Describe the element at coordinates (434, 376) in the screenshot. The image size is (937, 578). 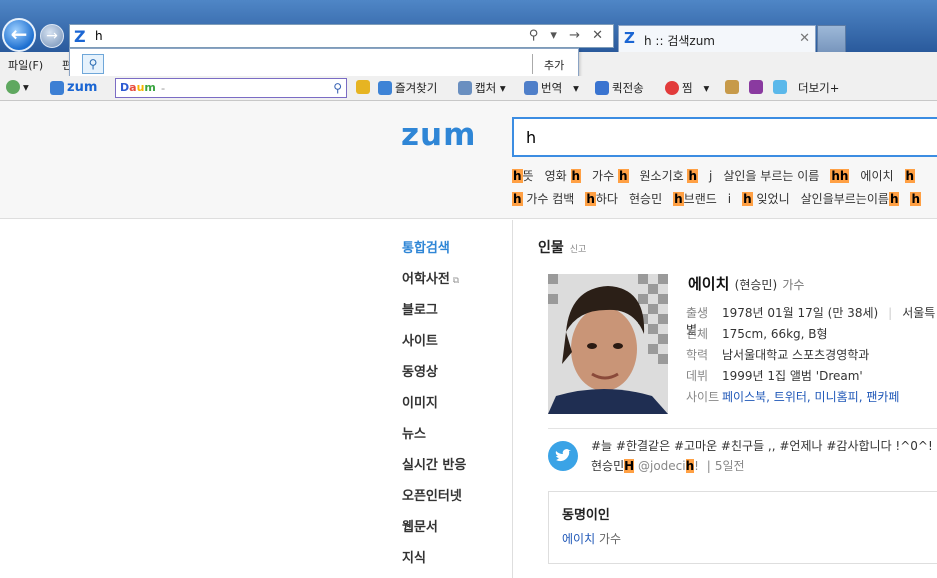
I see `sidebar-item: 동영상` at that location.